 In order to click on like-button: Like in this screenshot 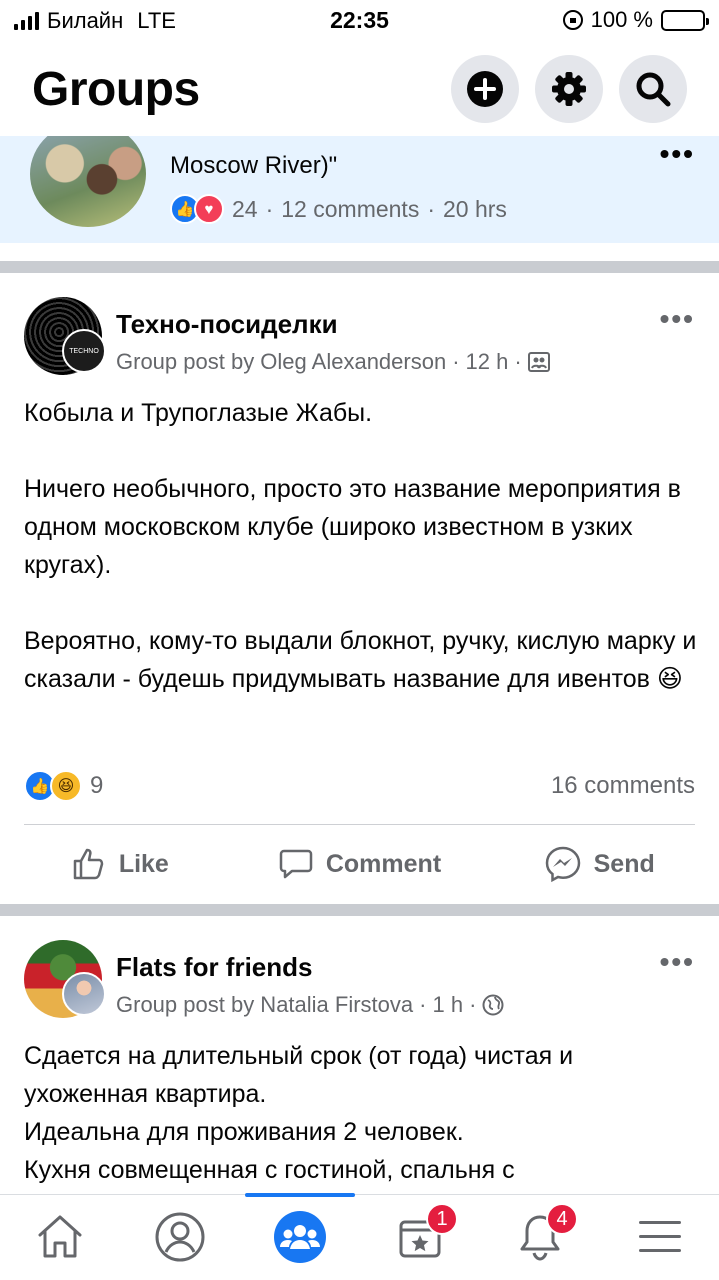, I will do `click(120, 864)`.